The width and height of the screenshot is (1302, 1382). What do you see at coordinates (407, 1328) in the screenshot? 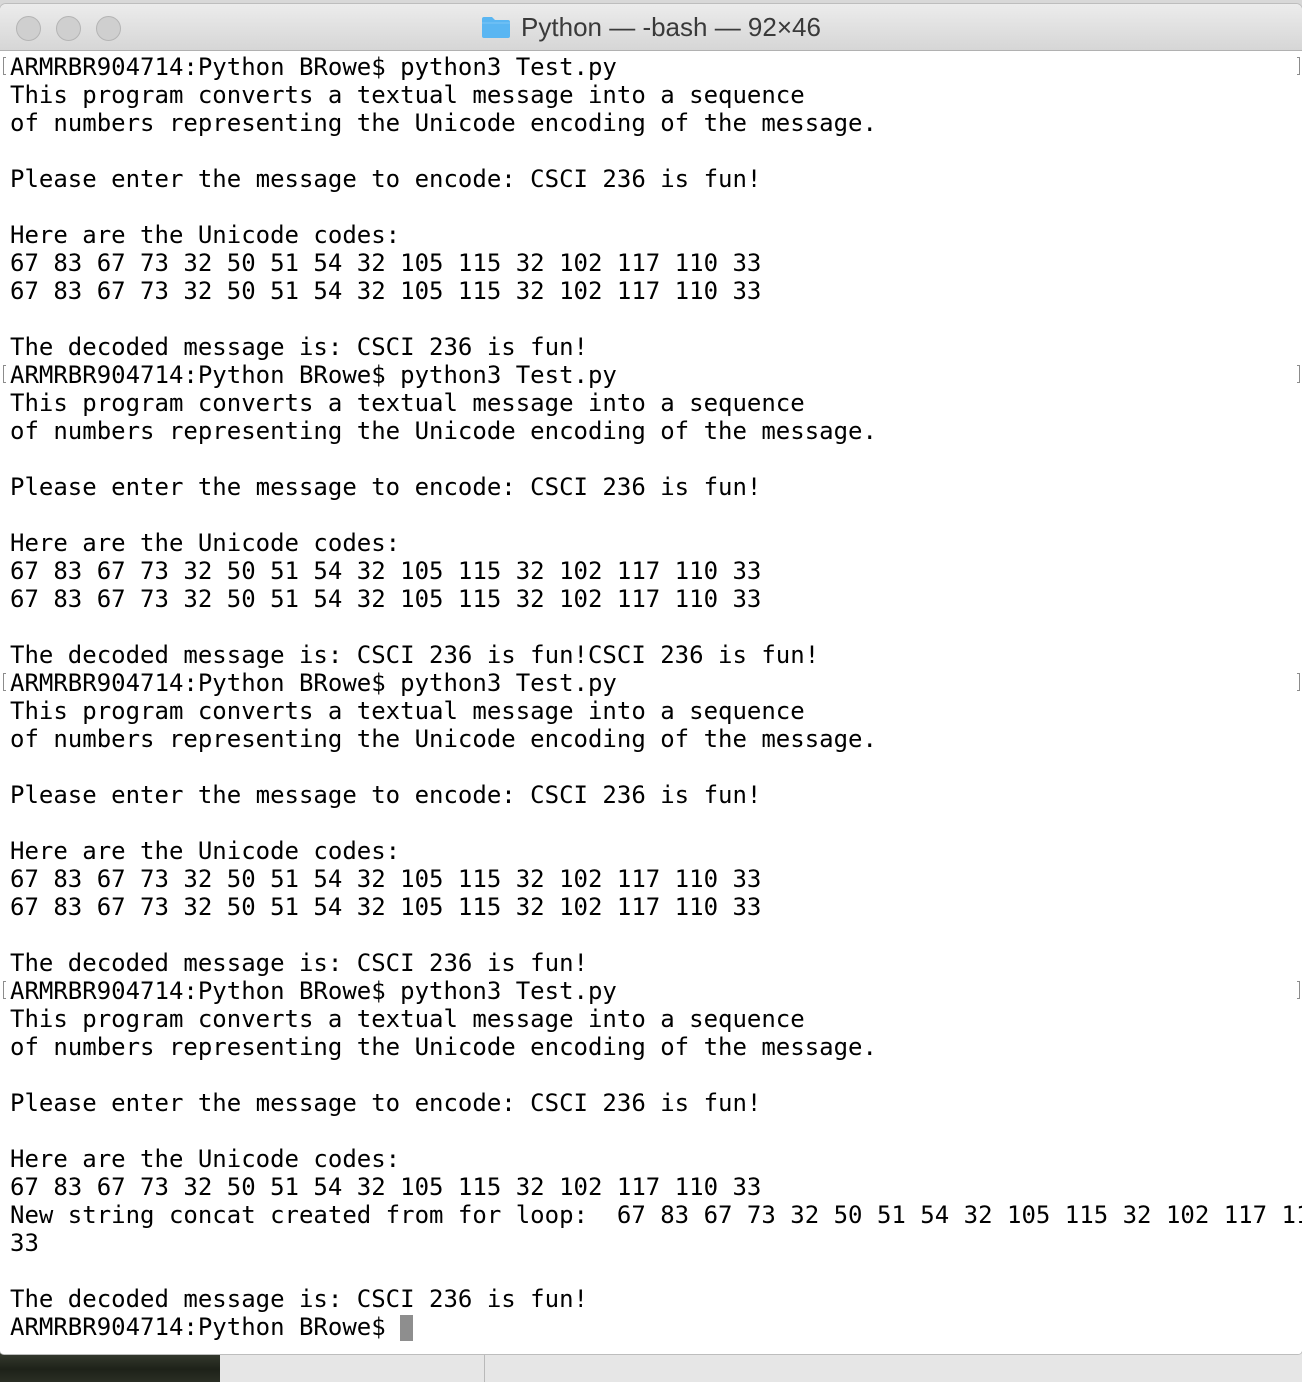
I see `text-cursor` at bounding box center [407, 1328].